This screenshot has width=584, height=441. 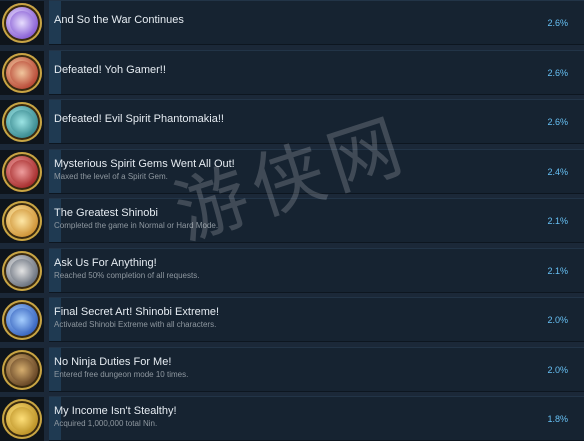 I want to click on achievement-row: Defeated! Yoh Gamer!! 2.6%, so click(x=292, y=72).